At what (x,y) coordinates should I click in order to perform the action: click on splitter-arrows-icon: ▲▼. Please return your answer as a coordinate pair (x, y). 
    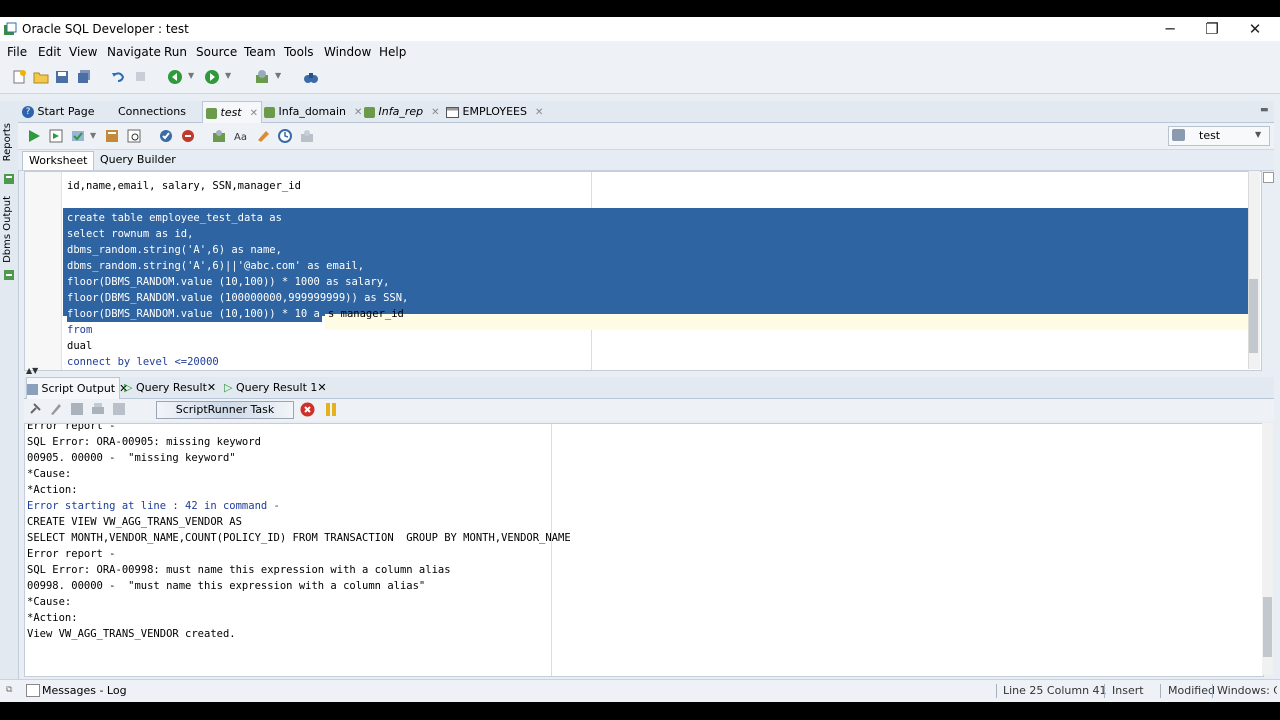
    Looking at the image, I should click on (32, 370).